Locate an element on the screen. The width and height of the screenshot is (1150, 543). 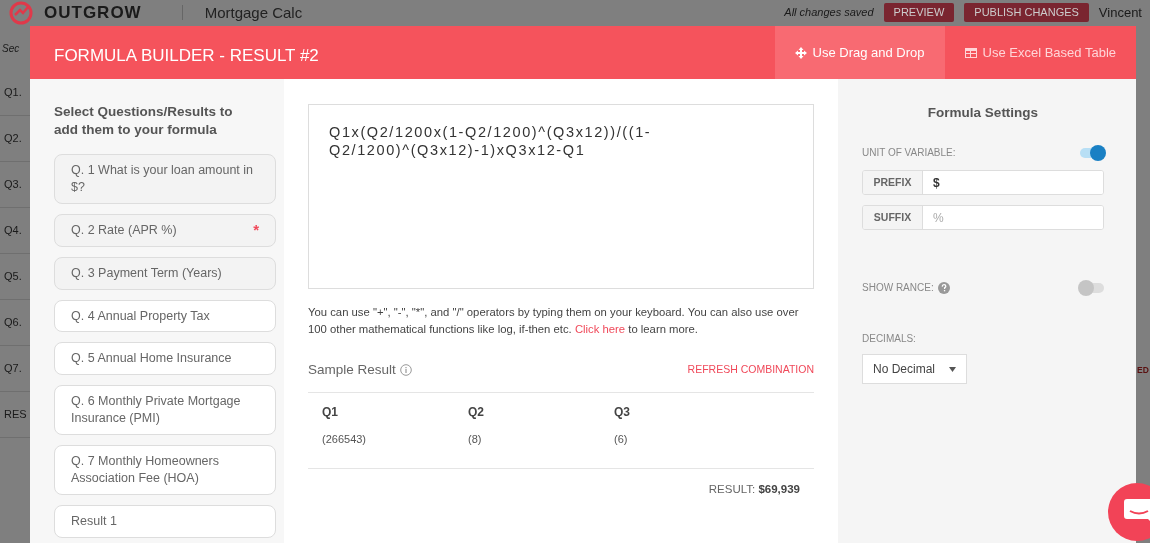
addon-label: SUFFIX is located at coordinates (893, 218).